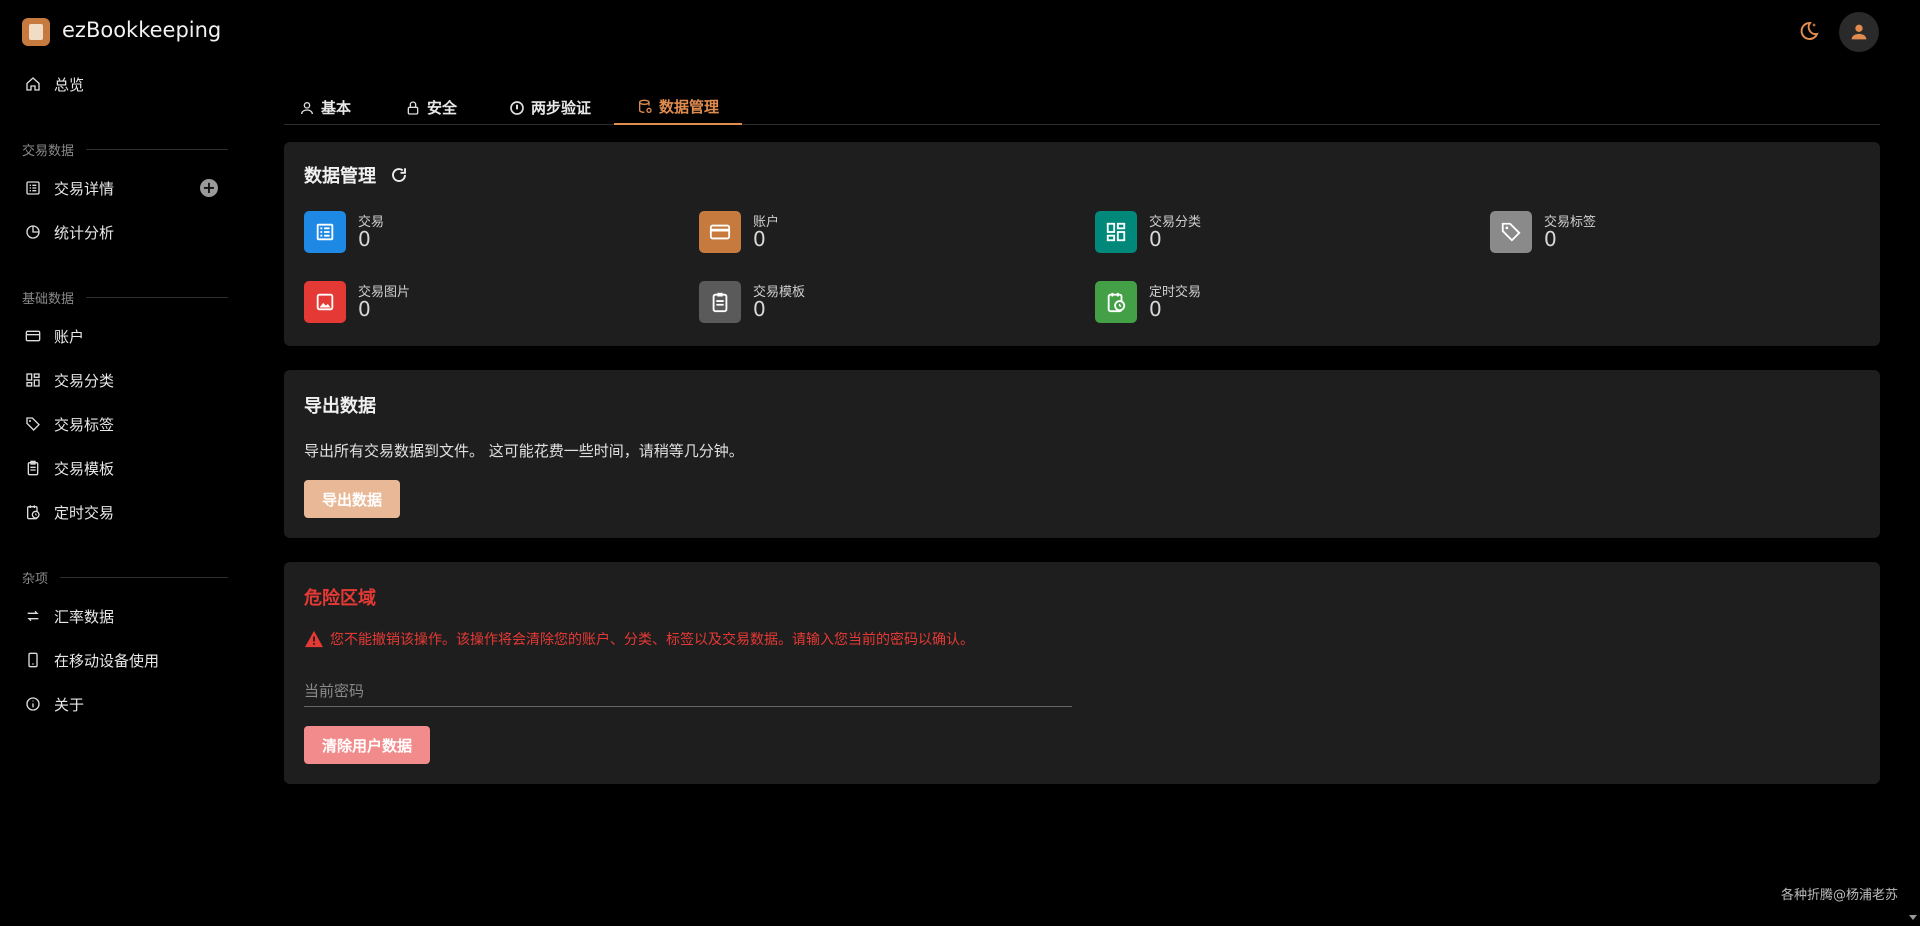 Image resolution: width=1920 pixels, height=926 pixels. I want to click on sidebar-item-label: 交易分类, so click(84, 380).